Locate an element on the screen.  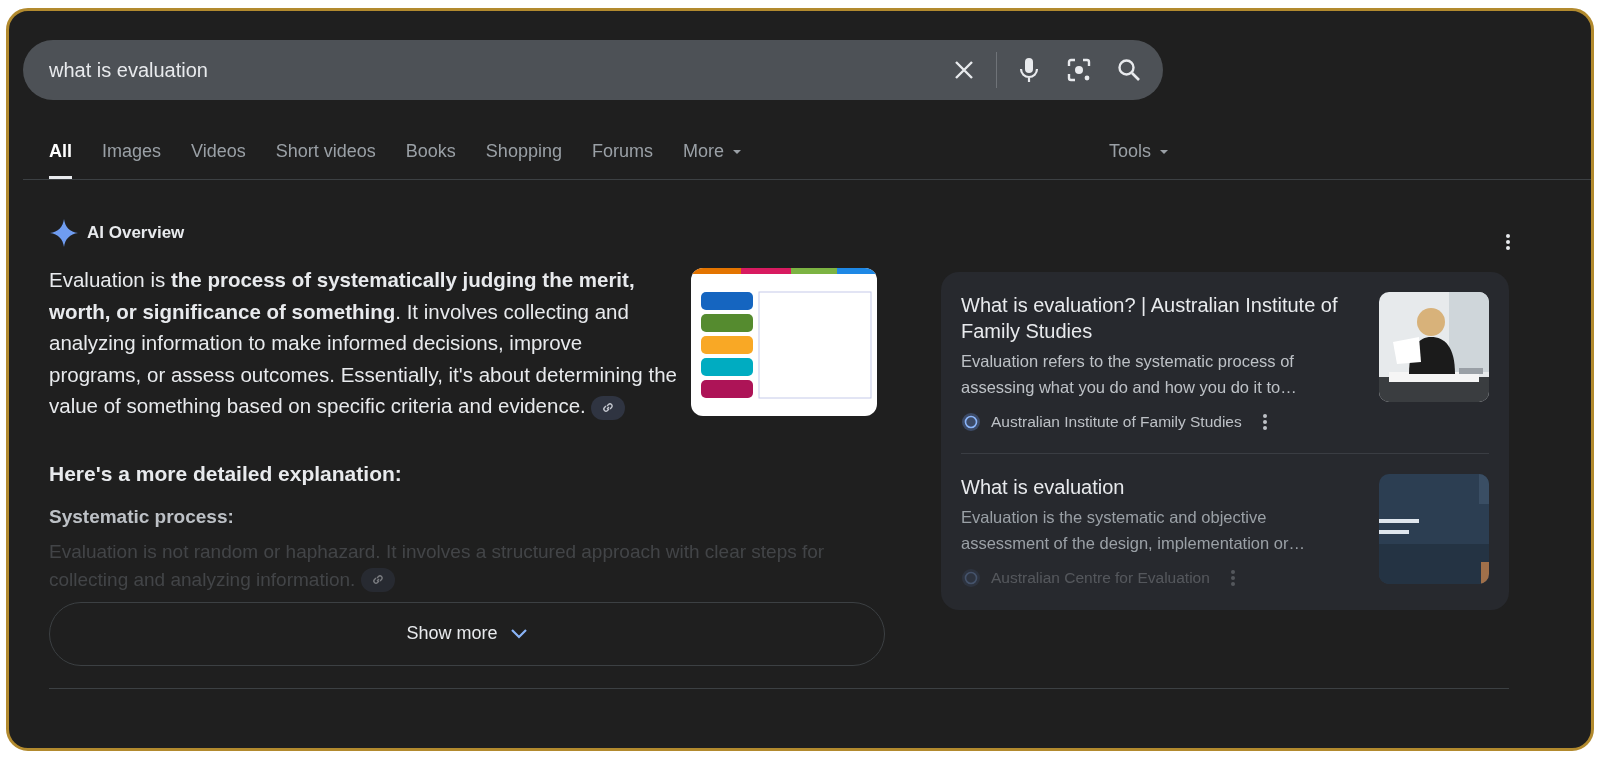
search-query: what is evaluation is located at coordinates (129, 70).